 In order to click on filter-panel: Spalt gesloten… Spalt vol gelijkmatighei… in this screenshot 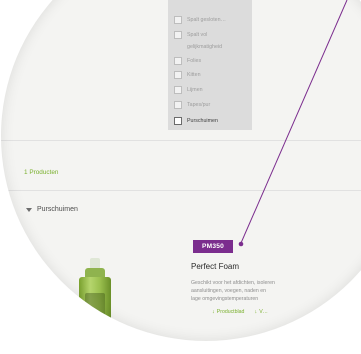, I will do `click(210, 65)`.